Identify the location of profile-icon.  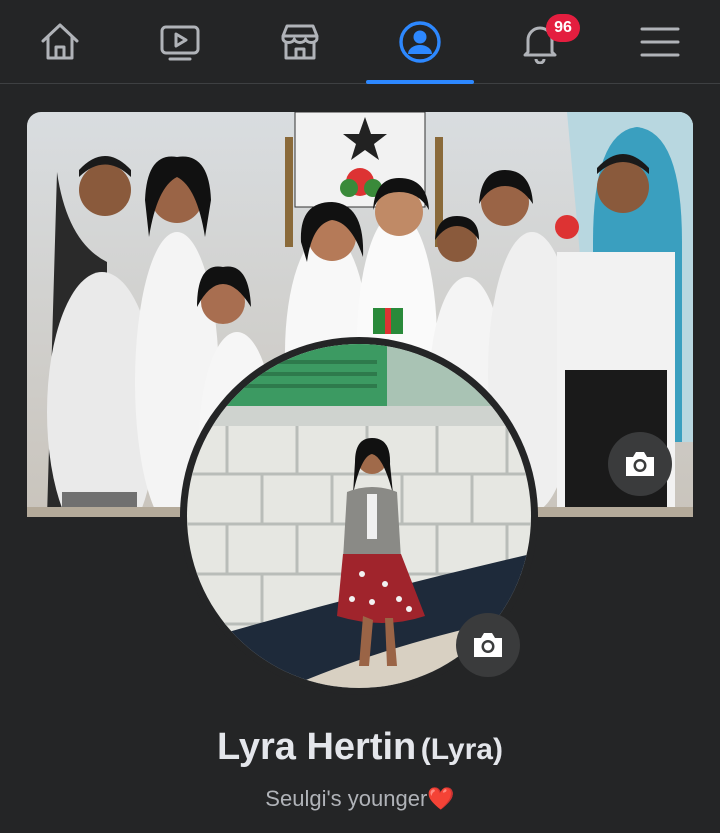
(420, 42).